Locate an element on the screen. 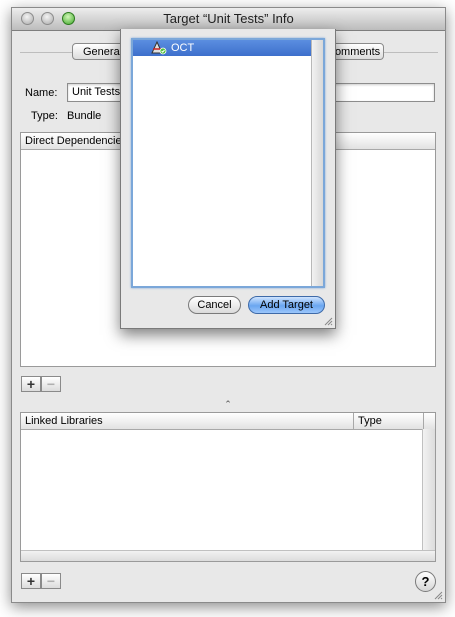 The image size is (455, 617). add-dependency-button: + is located at coordinates (31, 384).